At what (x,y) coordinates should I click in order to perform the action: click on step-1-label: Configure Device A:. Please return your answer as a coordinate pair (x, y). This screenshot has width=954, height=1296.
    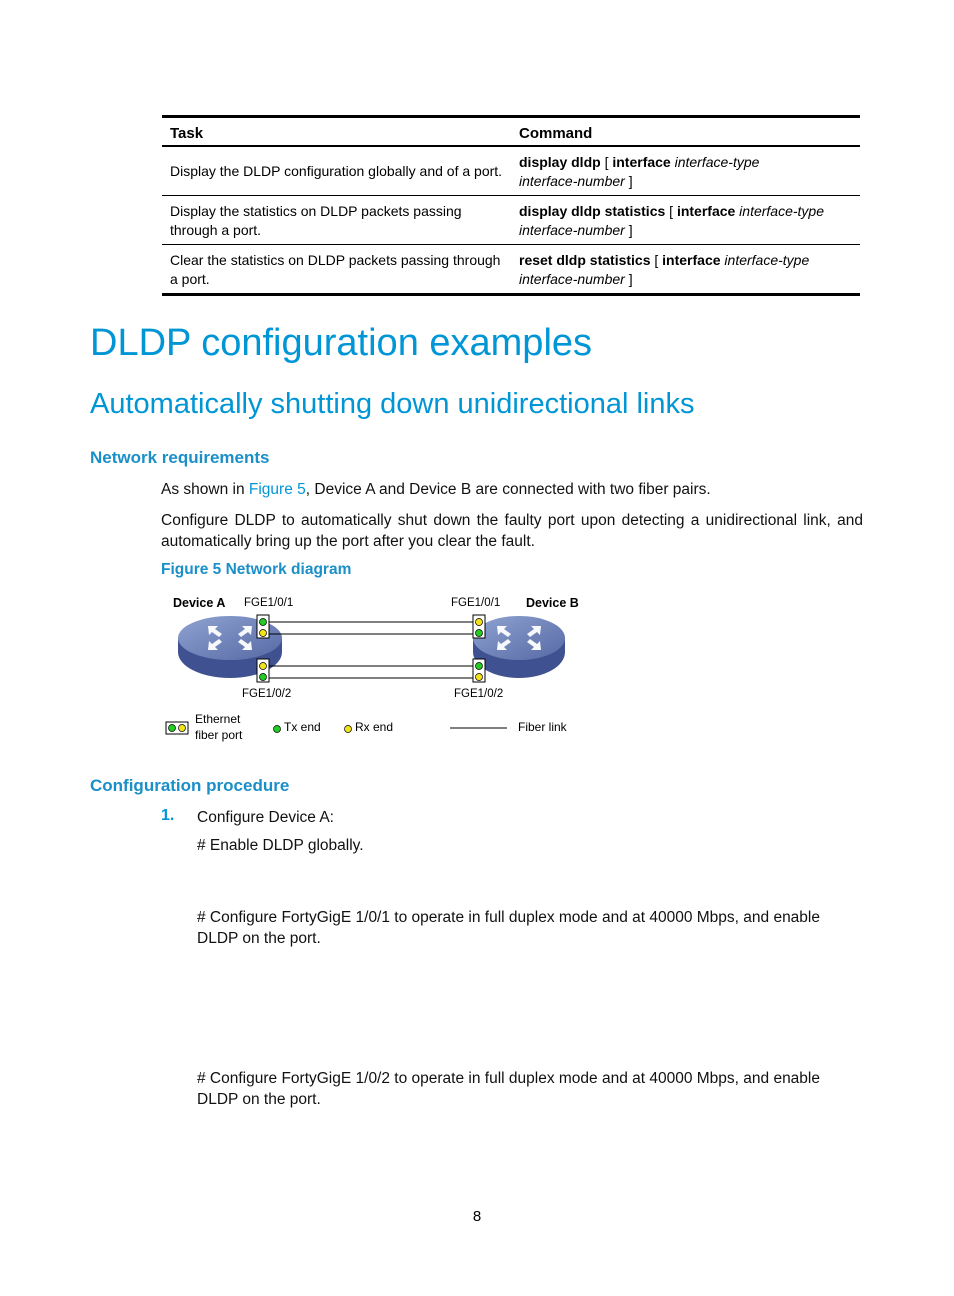
    Looking at the image, I should click on (265, 817).